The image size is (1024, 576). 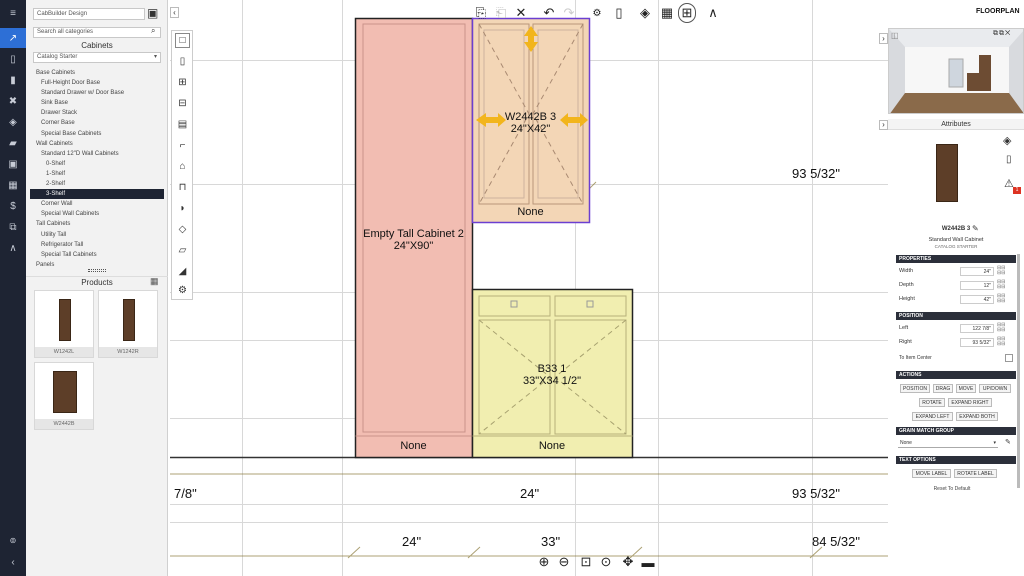 What do you see at coordinates (13, 248) in the screenshot?
I see `nav-compass-icon: ∧` at bounding box center [13, 248].